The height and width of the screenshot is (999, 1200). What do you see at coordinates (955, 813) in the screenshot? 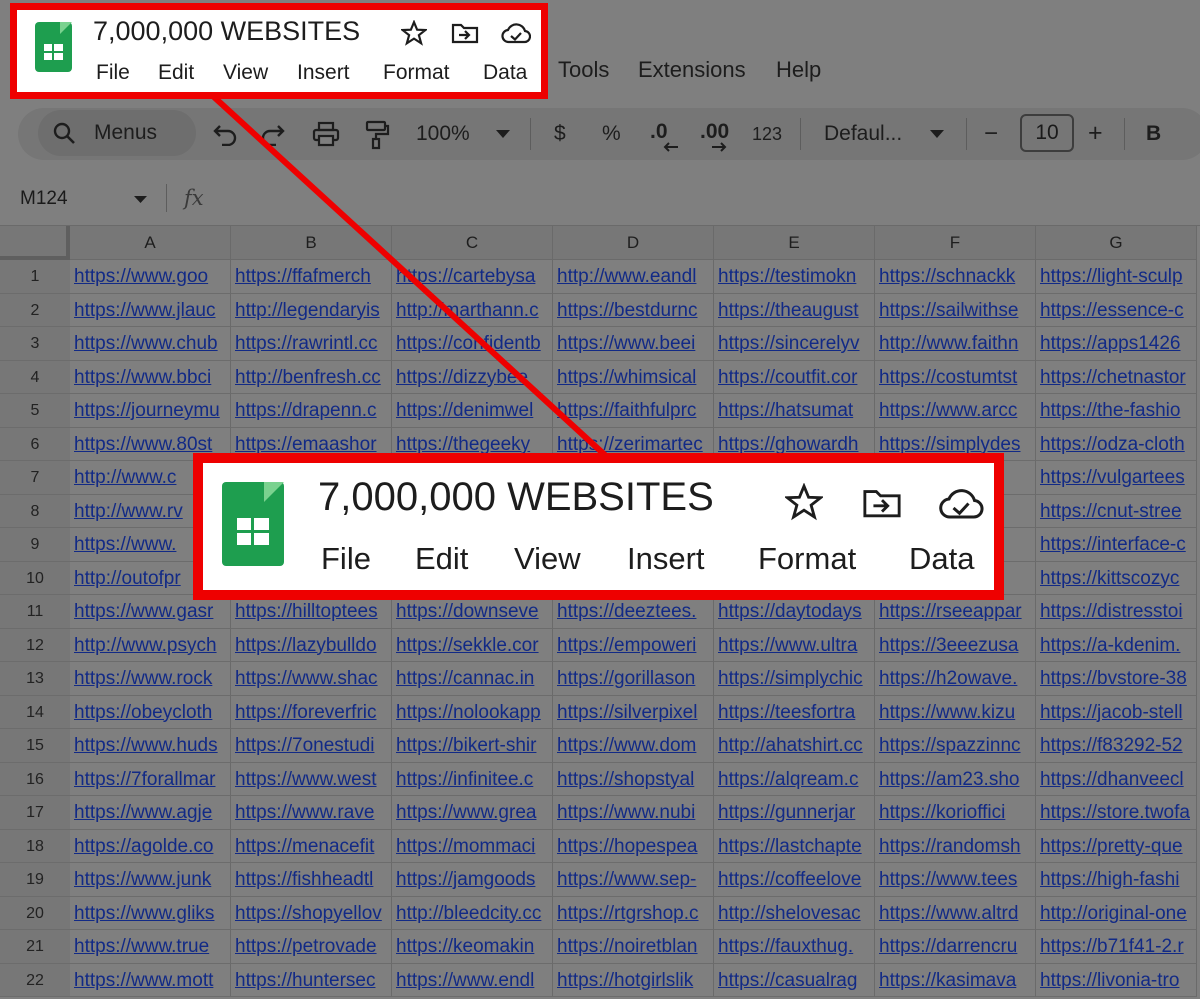
I see `table-cell: https://korioffici` at bounding box center [955, 813].